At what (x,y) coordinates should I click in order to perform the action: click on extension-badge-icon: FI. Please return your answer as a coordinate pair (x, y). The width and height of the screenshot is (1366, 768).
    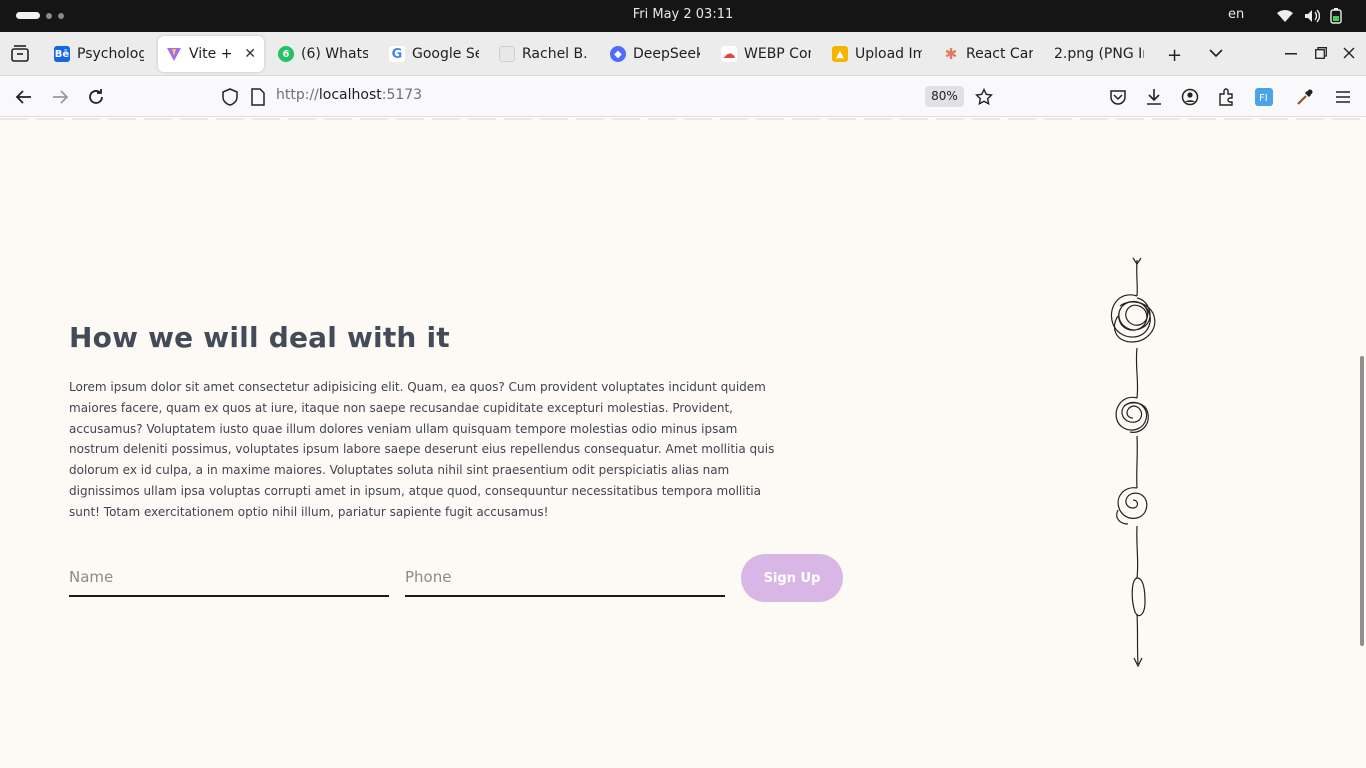
    Looking at the image, I should click on (1264, 97).